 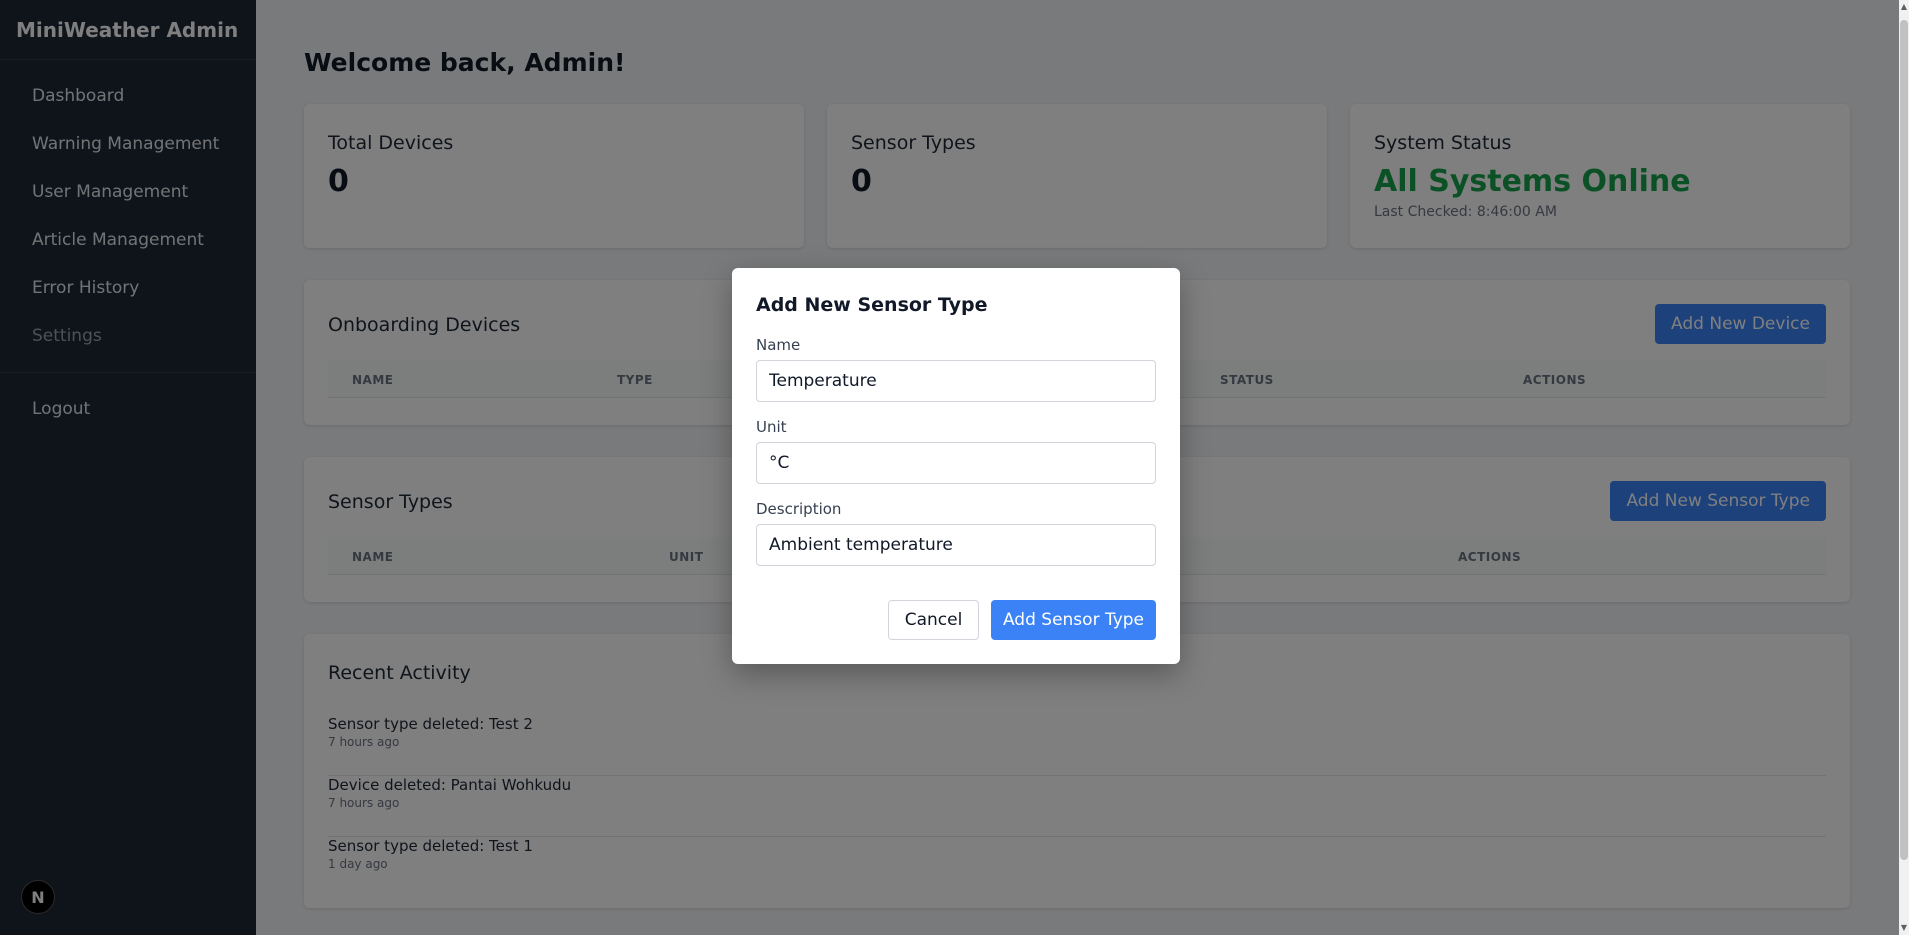 What do you see at coordinates (1904, 928) in the screenshot?
I see `scroll-down-icon: ▼` at bounding box center [1904, 928].